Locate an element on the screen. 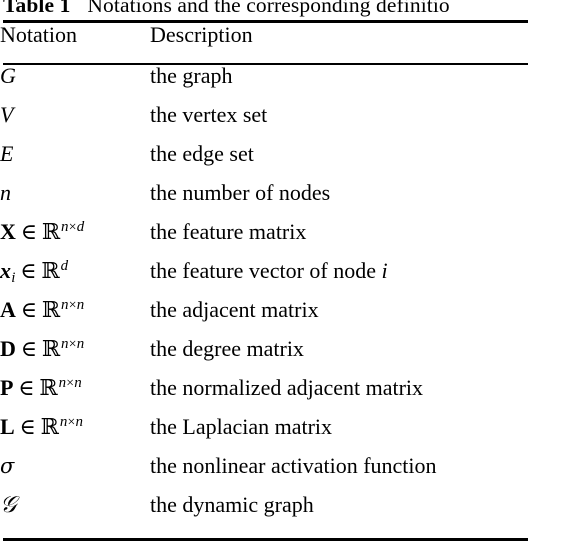 The height and width of the screenshot is (546, 564). description-cell-graph: the graph is located at coordinates (191, 75).